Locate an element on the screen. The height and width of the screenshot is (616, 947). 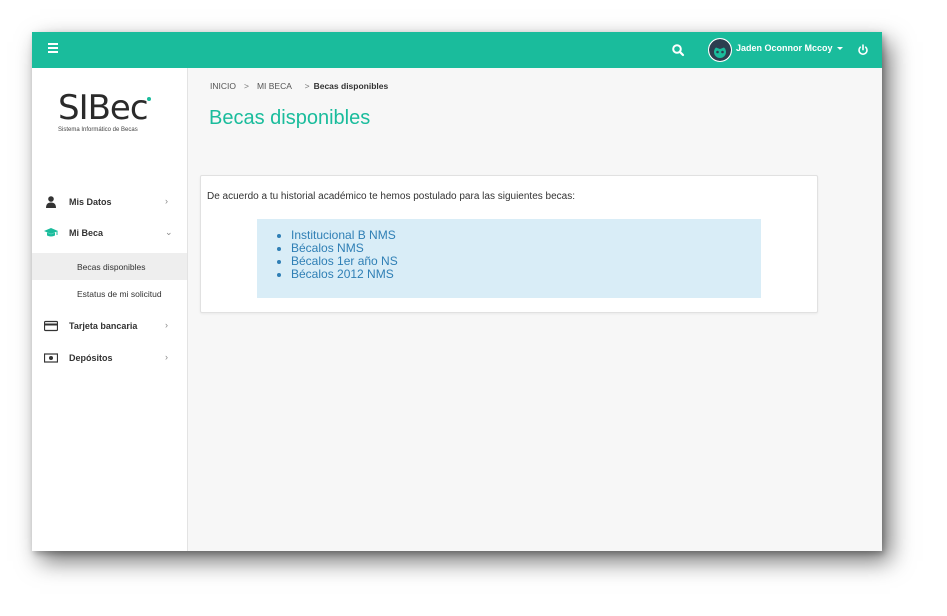
breadcrumb: INICIO > MI BECA > Becas disponibles is located at coordinates (299, 86).